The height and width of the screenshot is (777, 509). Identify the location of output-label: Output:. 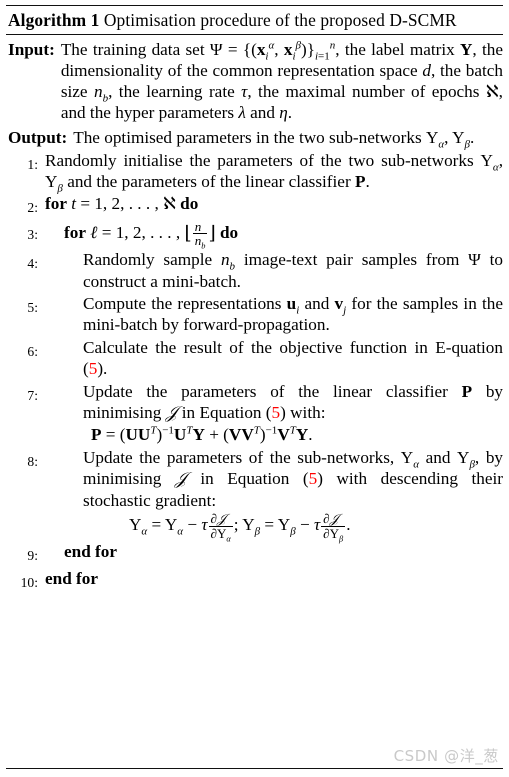
(38, 138).